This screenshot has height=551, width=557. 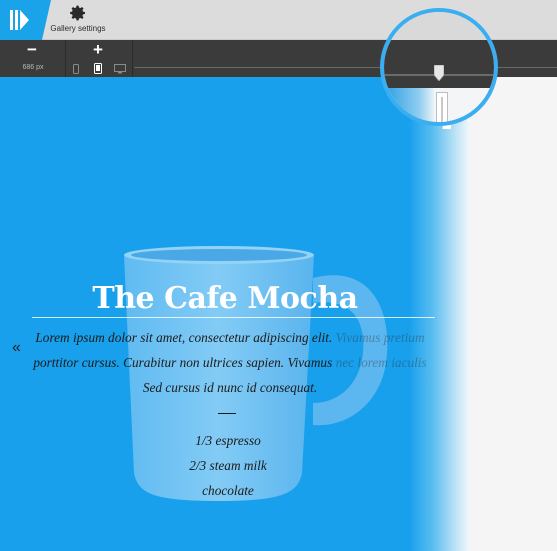 I want to click on title-divider, so click(x=233, y=317).